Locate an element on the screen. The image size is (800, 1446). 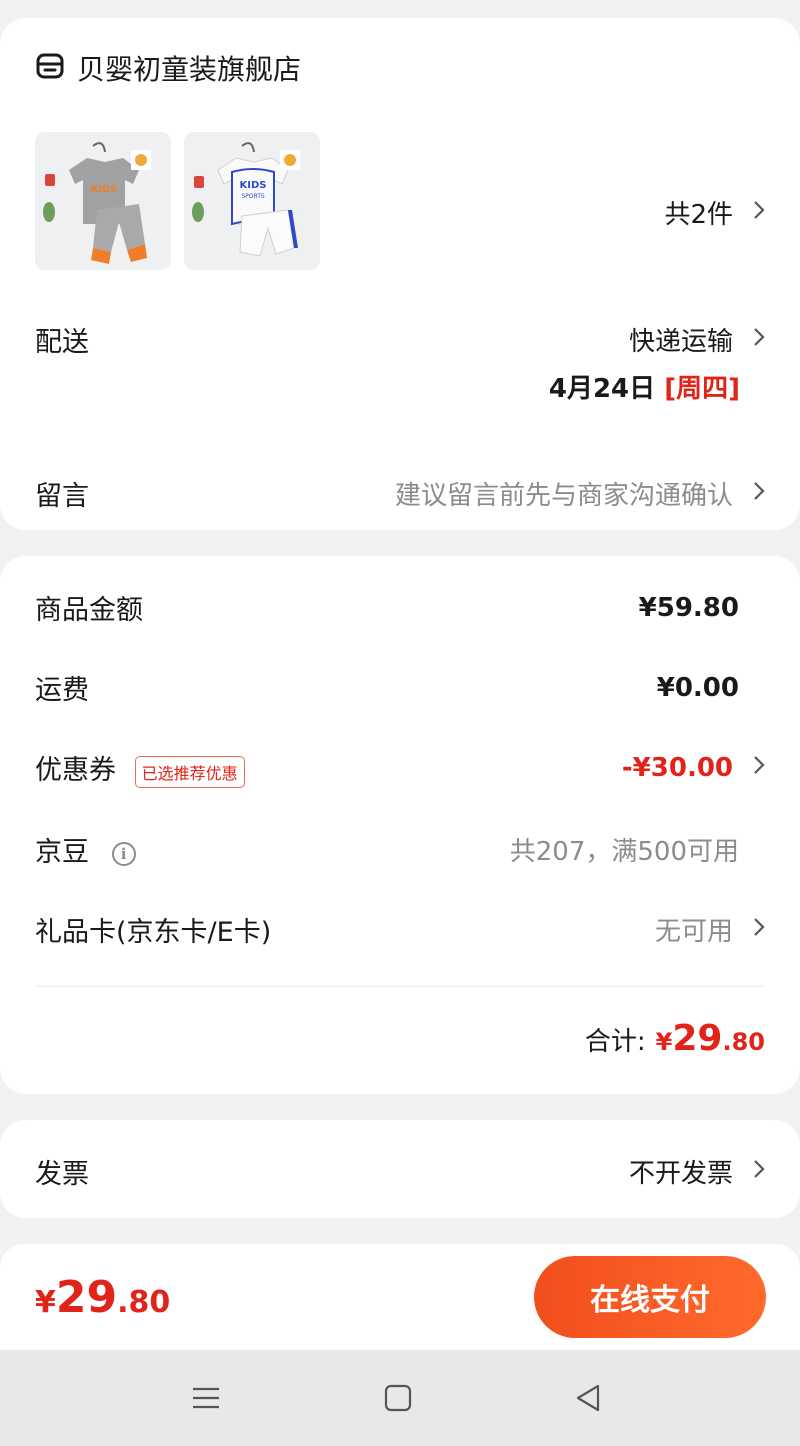
coupon-label: 优惠券 is located at coordinates (75, 770).